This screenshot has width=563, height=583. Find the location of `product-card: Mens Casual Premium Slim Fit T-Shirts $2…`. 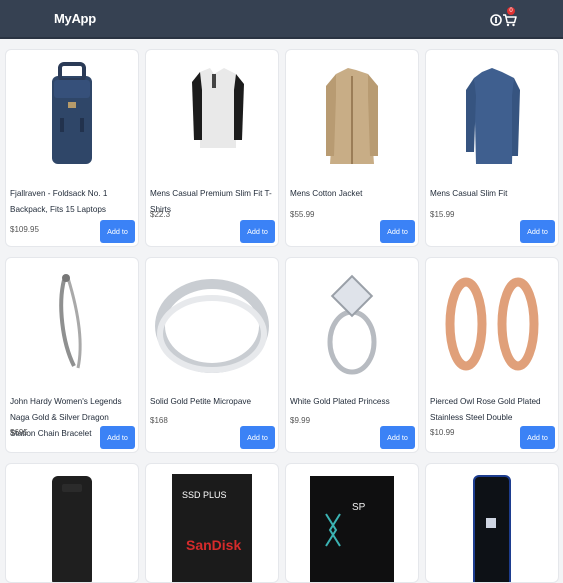

product-card: Mens Casual Premium Slim Fit T-Shirts $2… is located at coordinates (212, 148).